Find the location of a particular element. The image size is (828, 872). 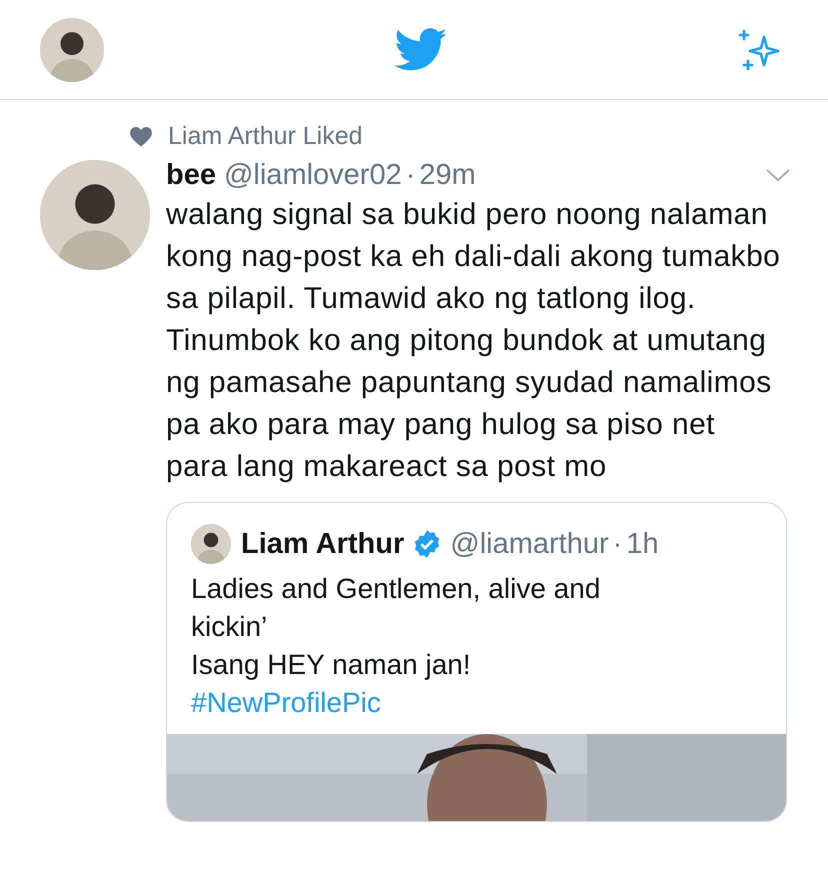

hashtag-link: #NewProfilePic is located at coordinates (418, 703).